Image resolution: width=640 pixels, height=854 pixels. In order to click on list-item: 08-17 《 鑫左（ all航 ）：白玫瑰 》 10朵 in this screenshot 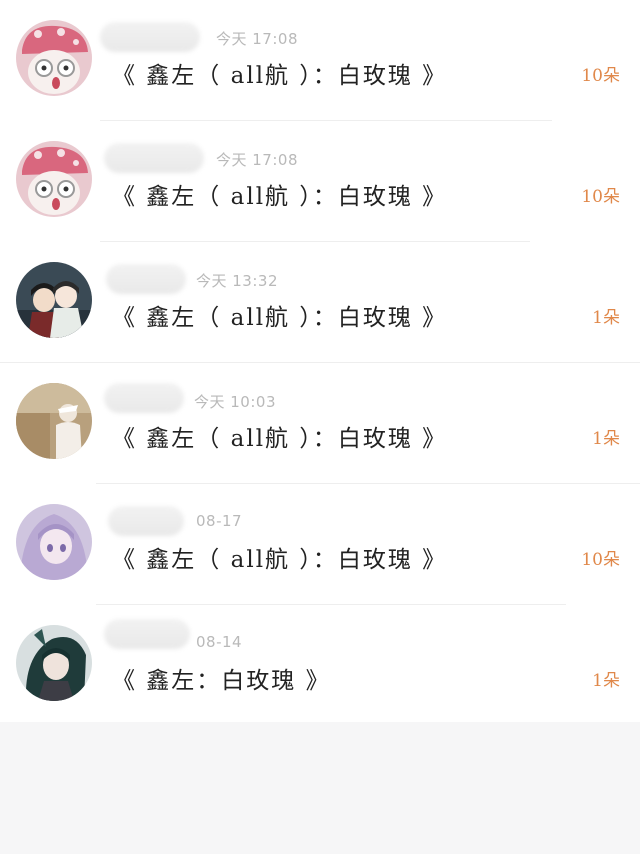, I will do `click(320, 544)`.